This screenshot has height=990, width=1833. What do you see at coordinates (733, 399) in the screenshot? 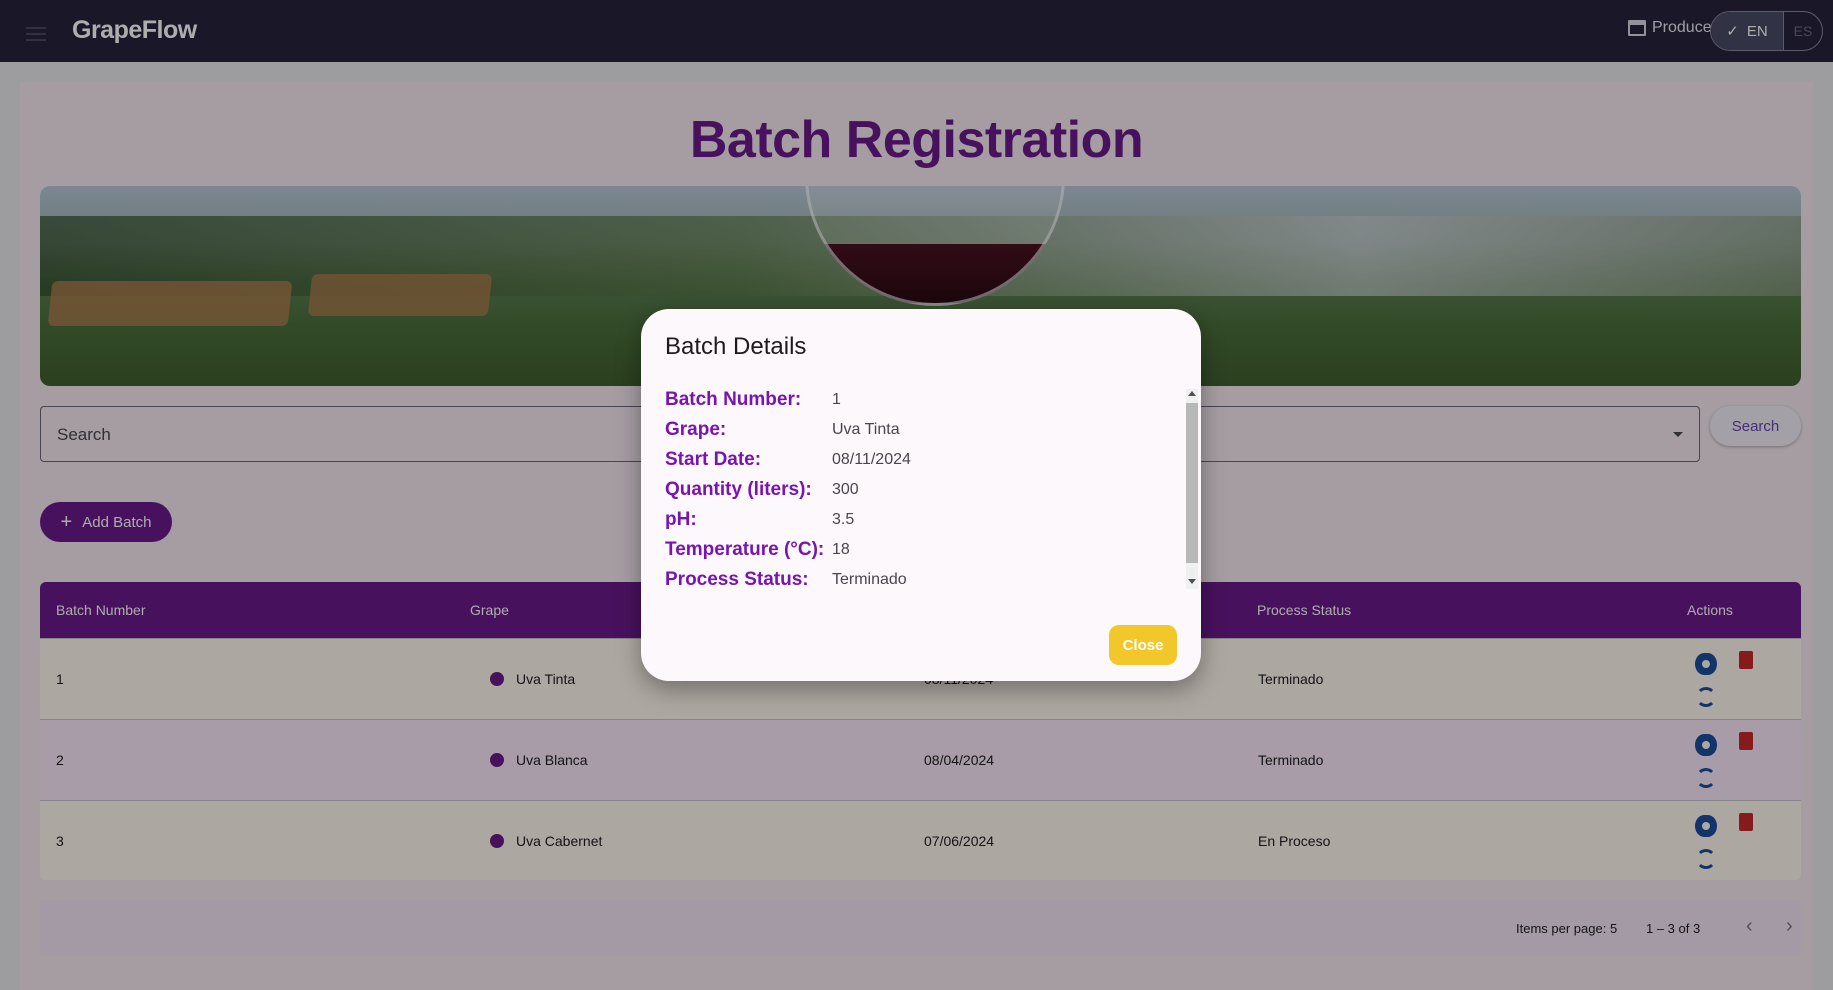
I see `detail-label: Batch Number:` at bounding box center [733, 399].